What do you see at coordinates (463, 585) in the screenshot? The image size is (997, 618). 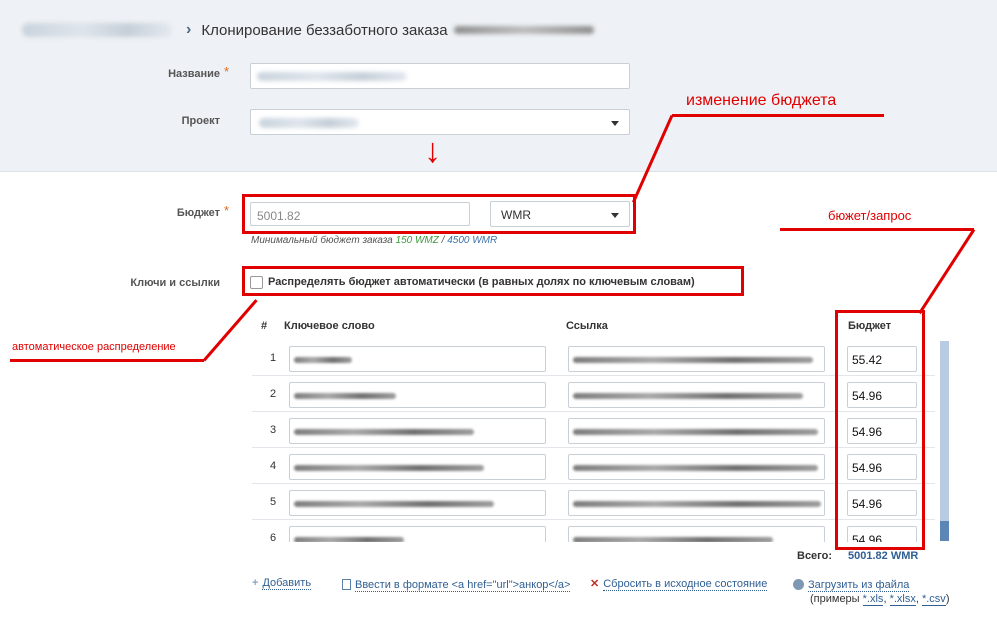 I see `enter-format-label: Ввести в формате <a href="url">анкор</a>` at bounding box center [463, 585].